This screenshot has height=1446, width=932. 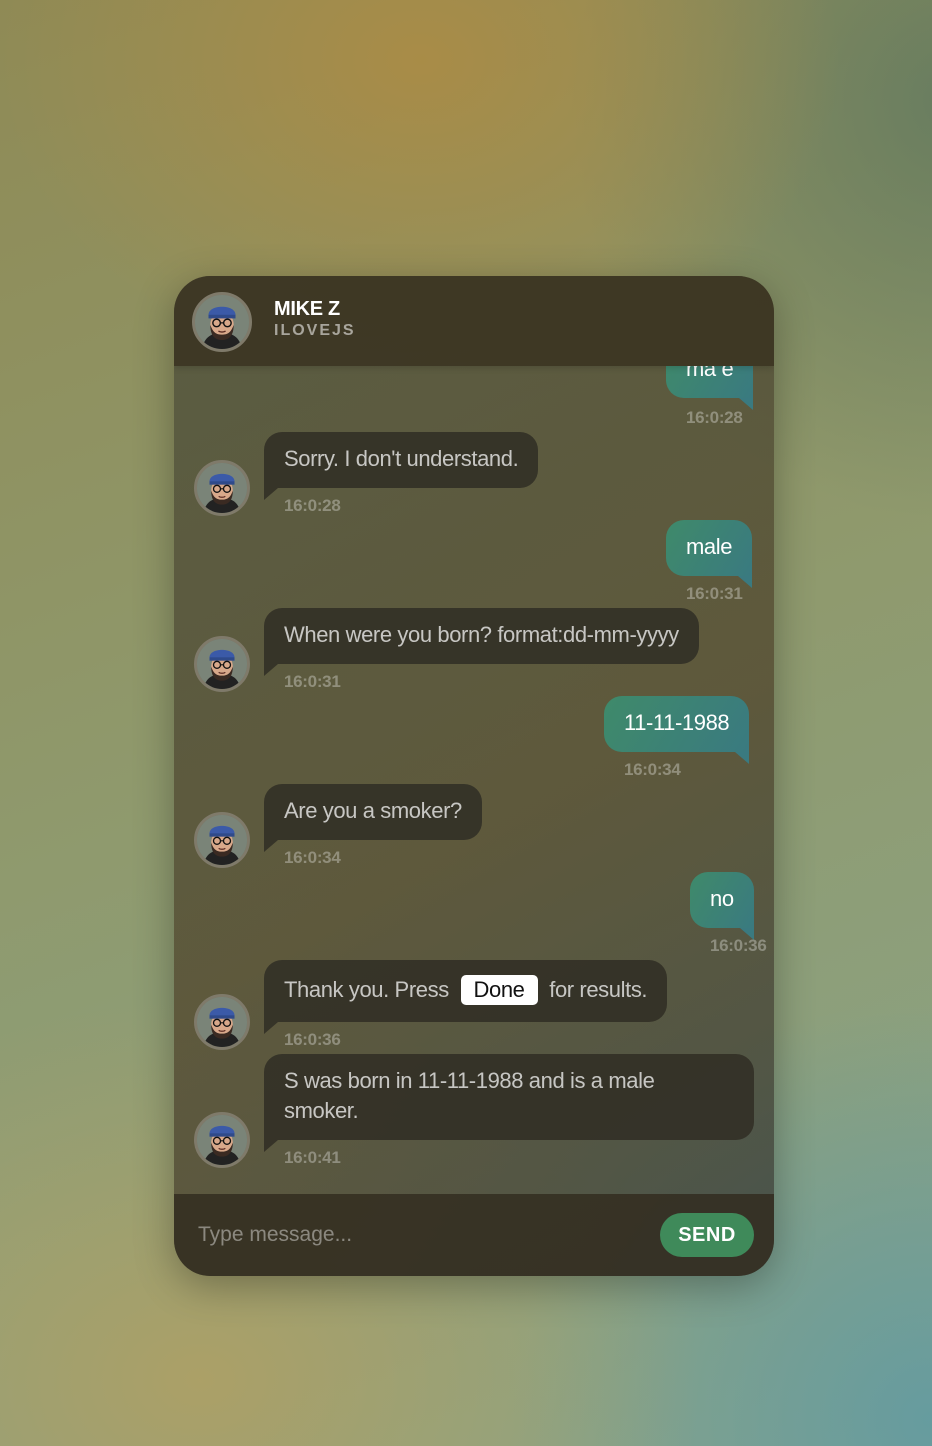 What do you see at coordinates (598, 989) in the screenshot?
I see `message-text: for results.` at bounding box center [598, 989].